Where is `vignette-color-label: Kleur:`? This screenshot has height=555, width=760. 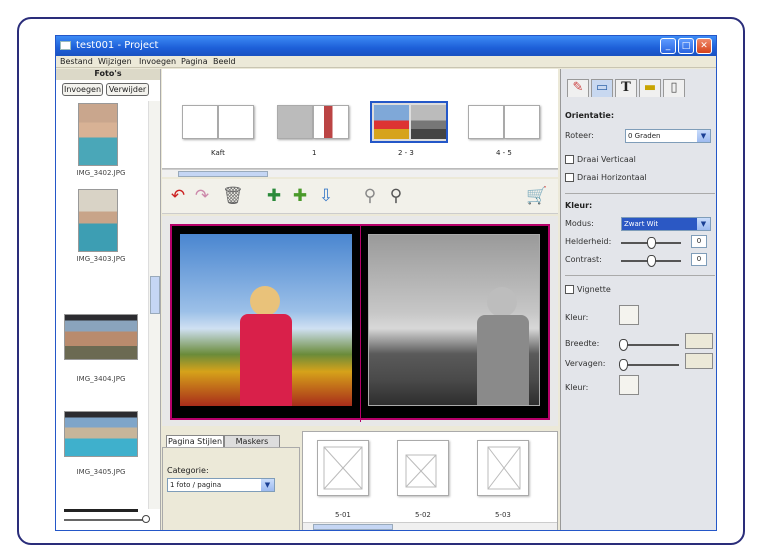
vignette-color-label: Kleur: is located at coordinates (577, 317).